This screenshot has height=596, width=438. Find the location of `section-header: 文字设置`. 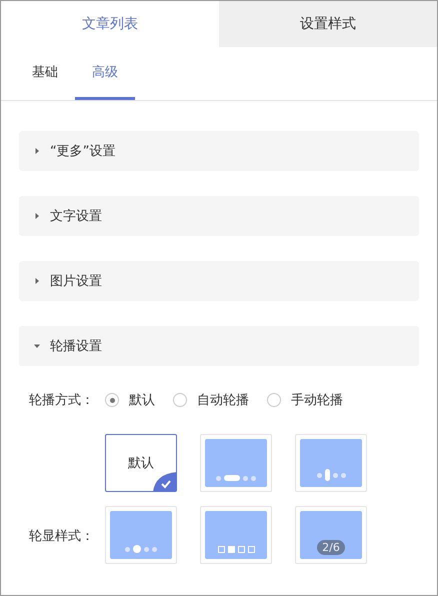

section-header: 文字设置 is located at coordinates (219, 216).